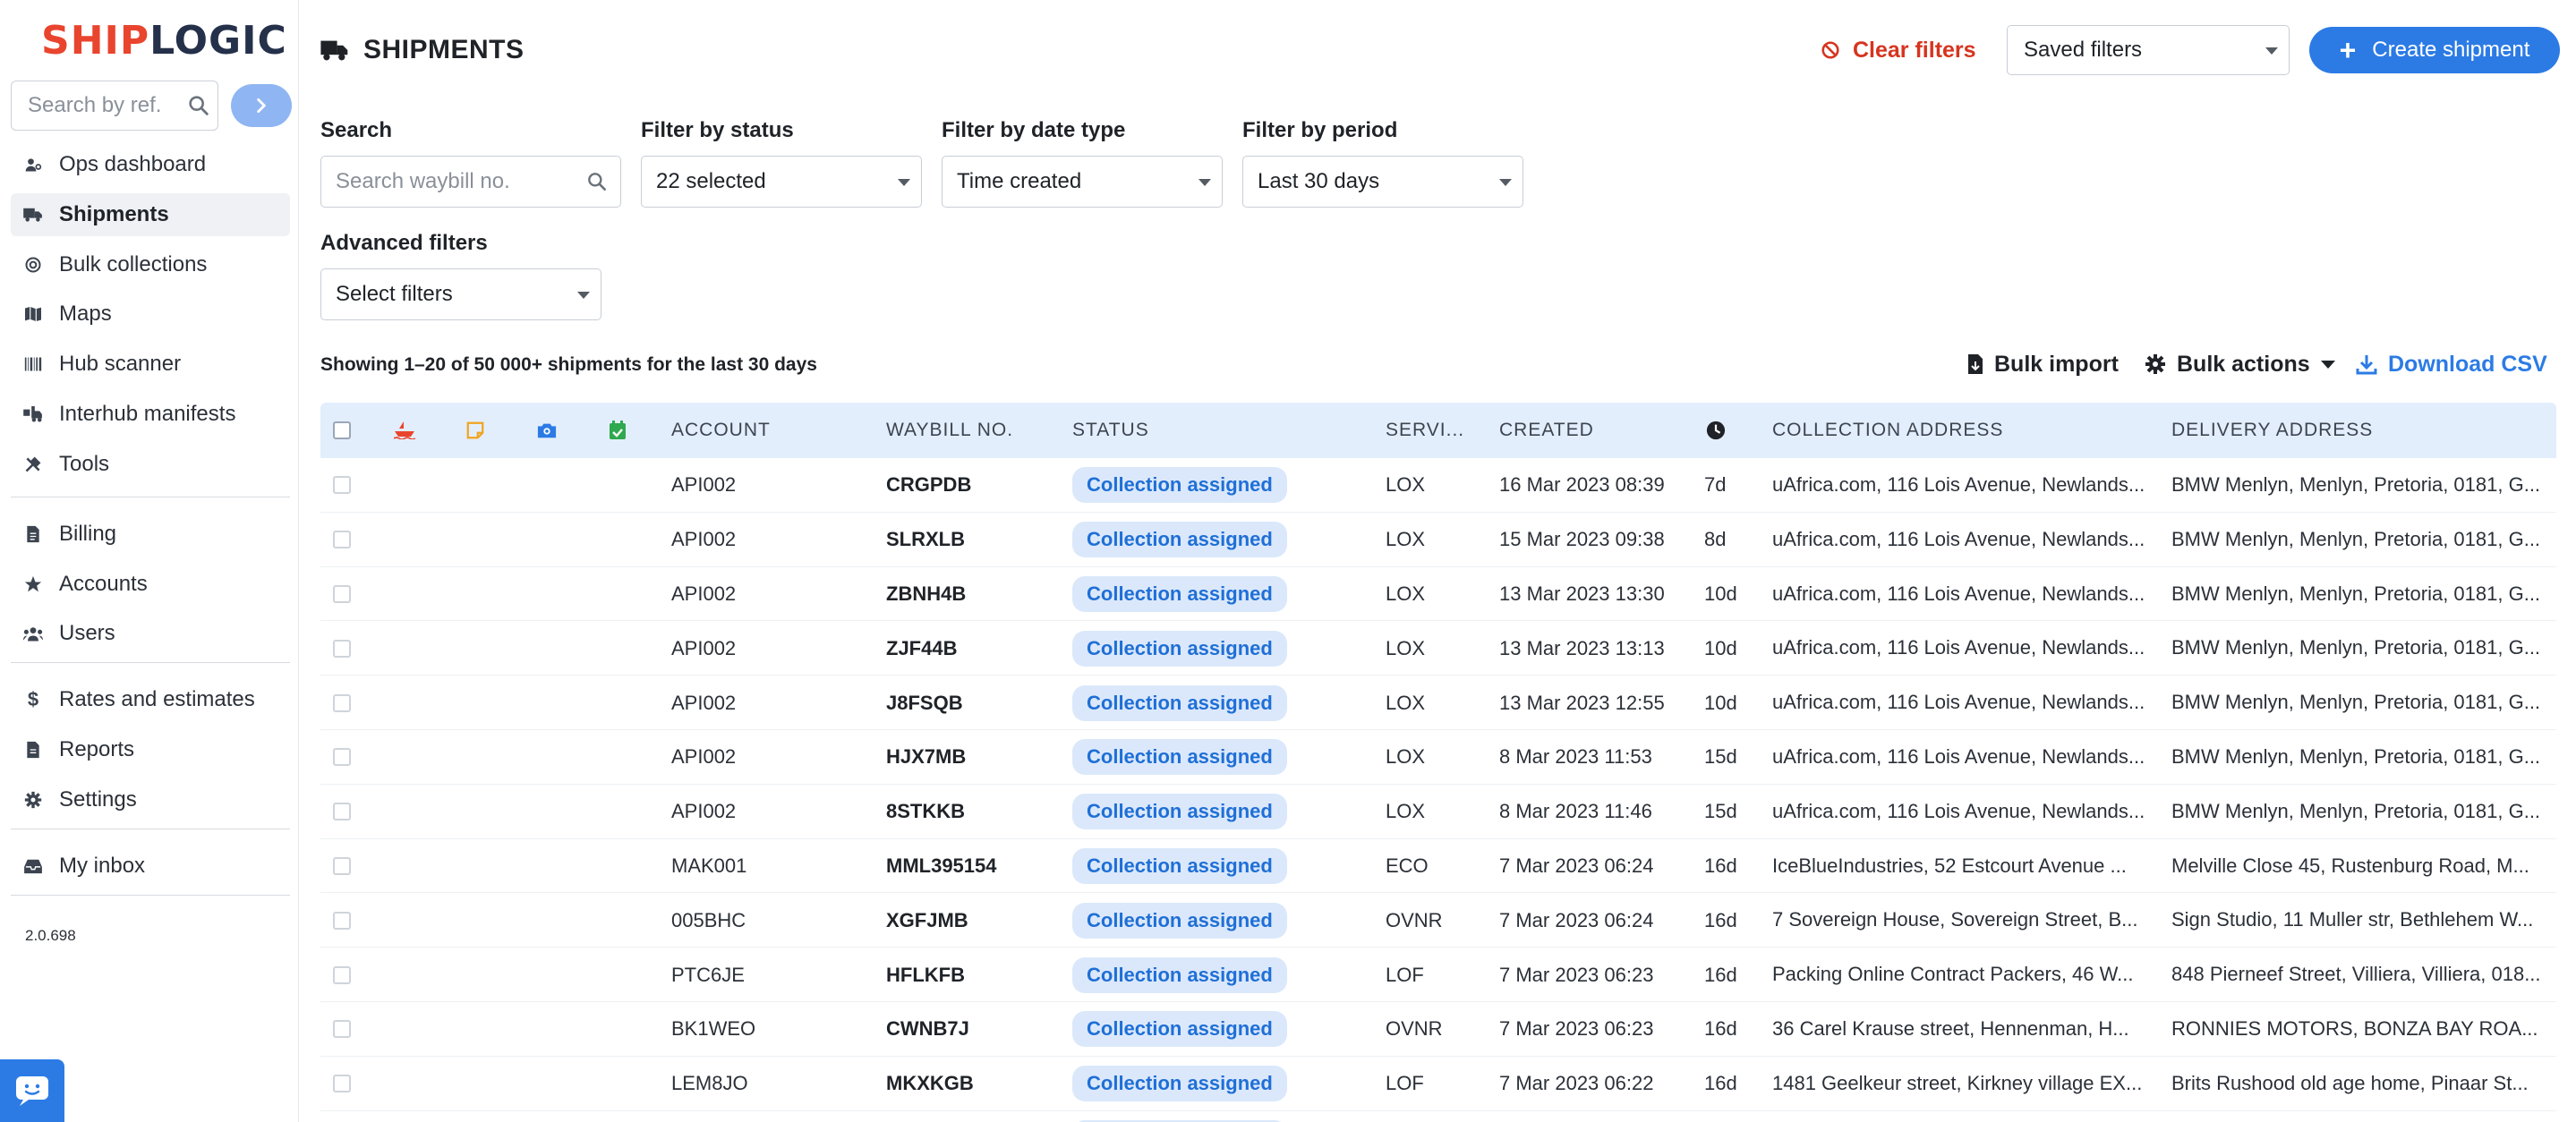 The width and height of the screenshot is (2576, 1122). What do you see at coordinates (2272, 431) in the screenshot?
I see `col-delivery-address: DELIVERY ADDRESS` at bounding box center [2272, 431].